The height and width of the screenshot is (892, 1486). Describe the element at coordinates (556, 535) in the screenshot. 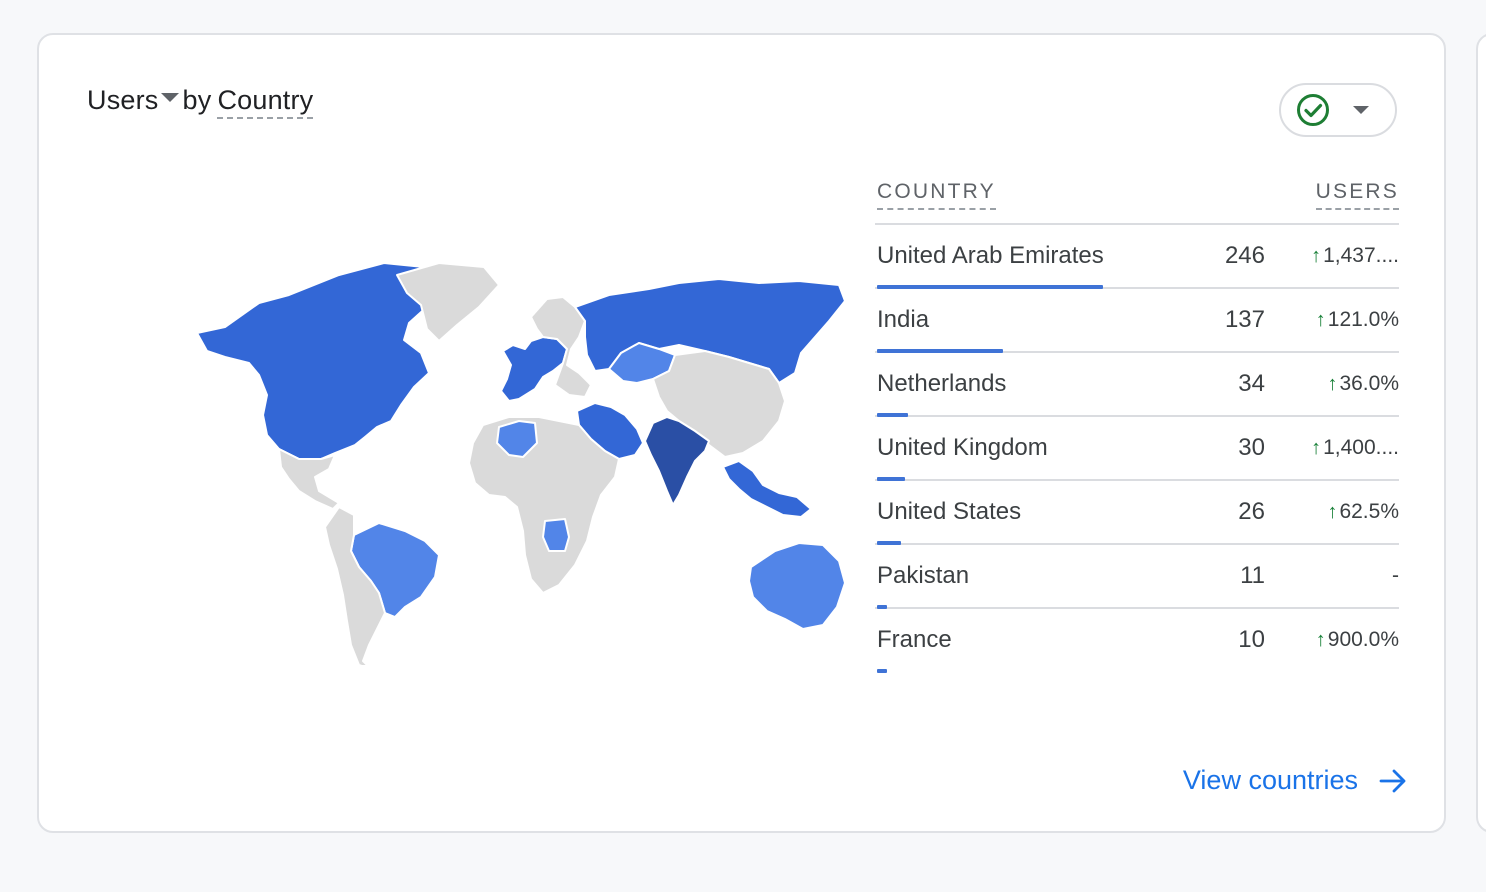

I see `map-region-angola` at that location.